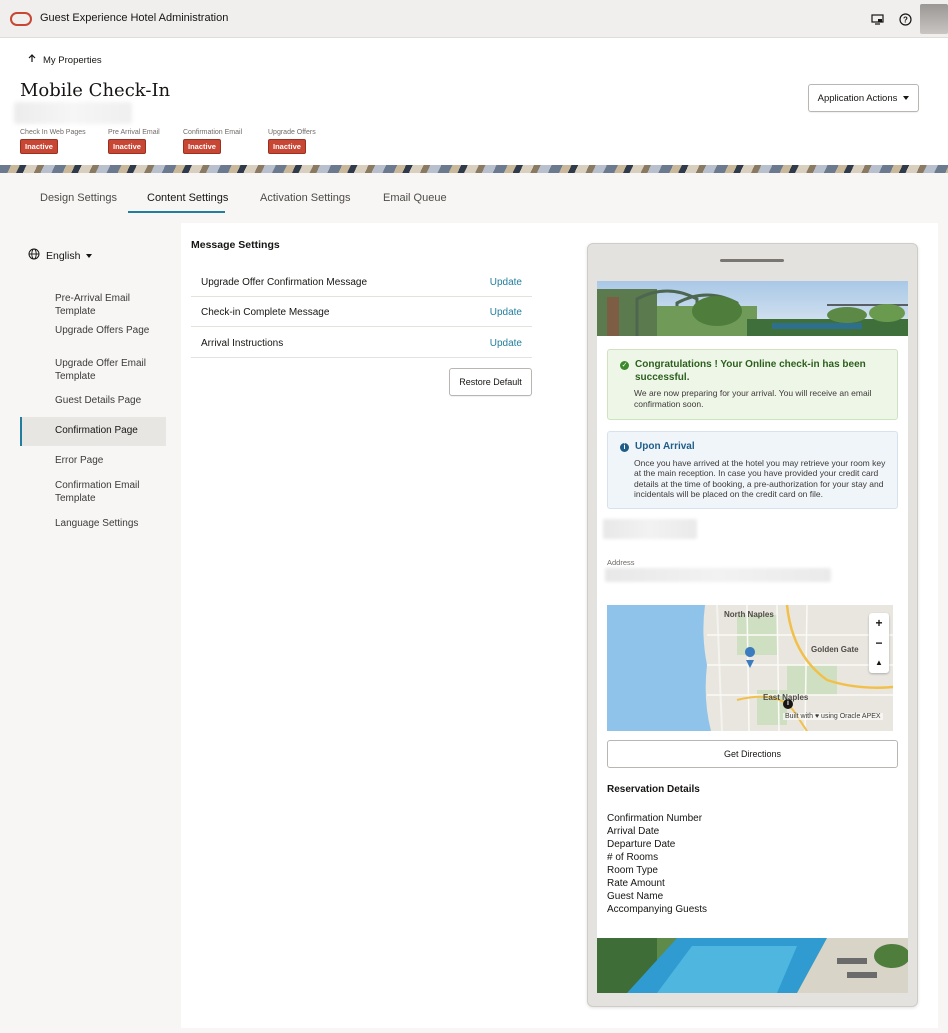 This screenshot has height=1033, width=948. Describe the element at coordinates (636, 883) in the screenshot. I see `reservation-field: Rate Amount` at that location.